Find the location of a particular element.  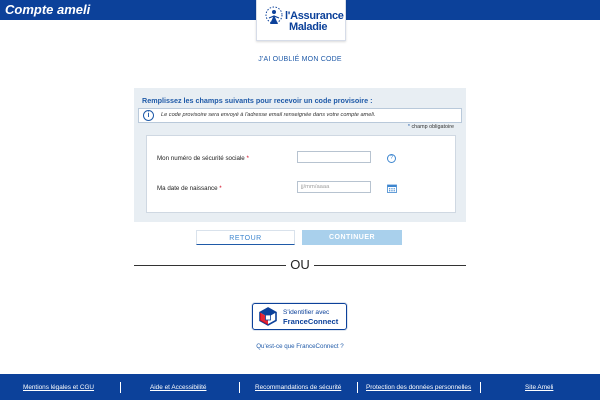

required-note: * champ obligatoire is located at coordinates (431, 127).